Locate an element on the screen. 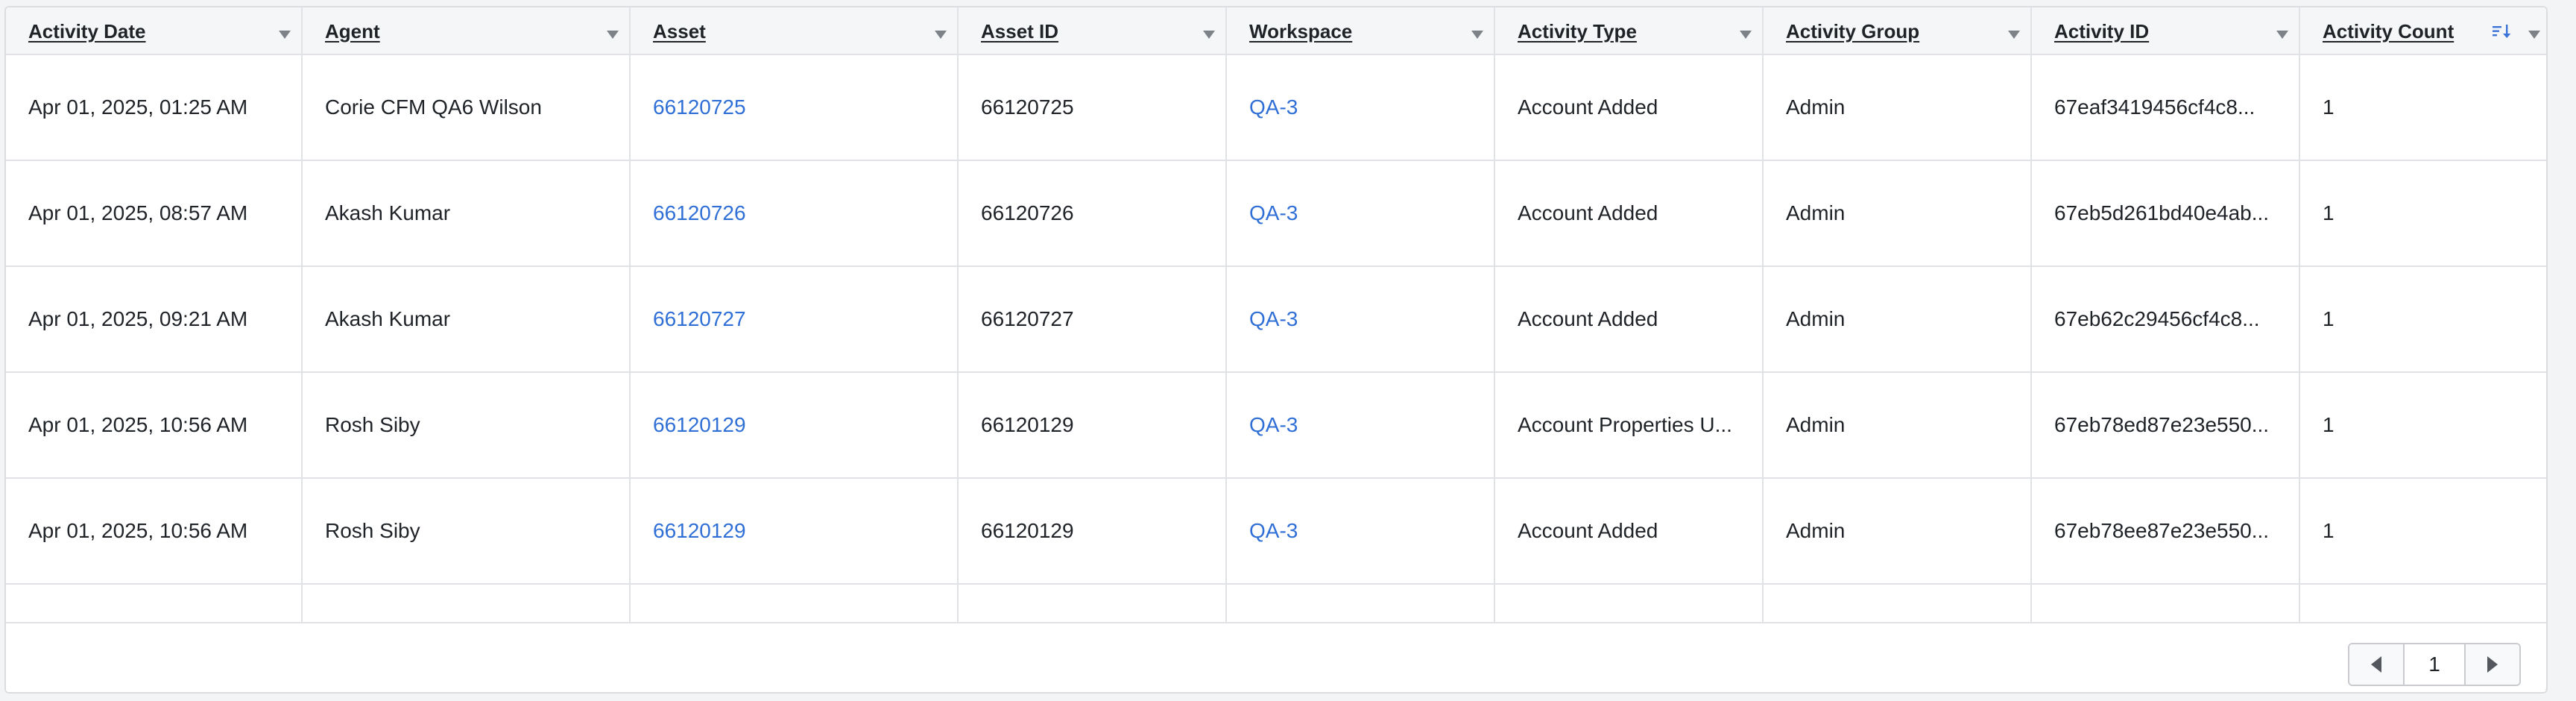 Image resolution: width=2576 pixels, height=701 pixels. column-header-activity-type: Activity Type is located at coordinates (1630, 31).